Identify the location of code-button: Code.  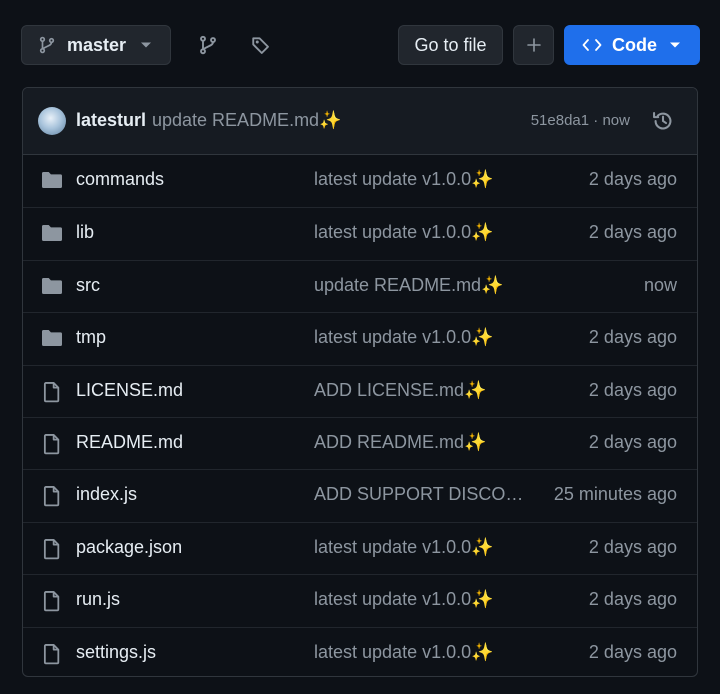
(632, 45).